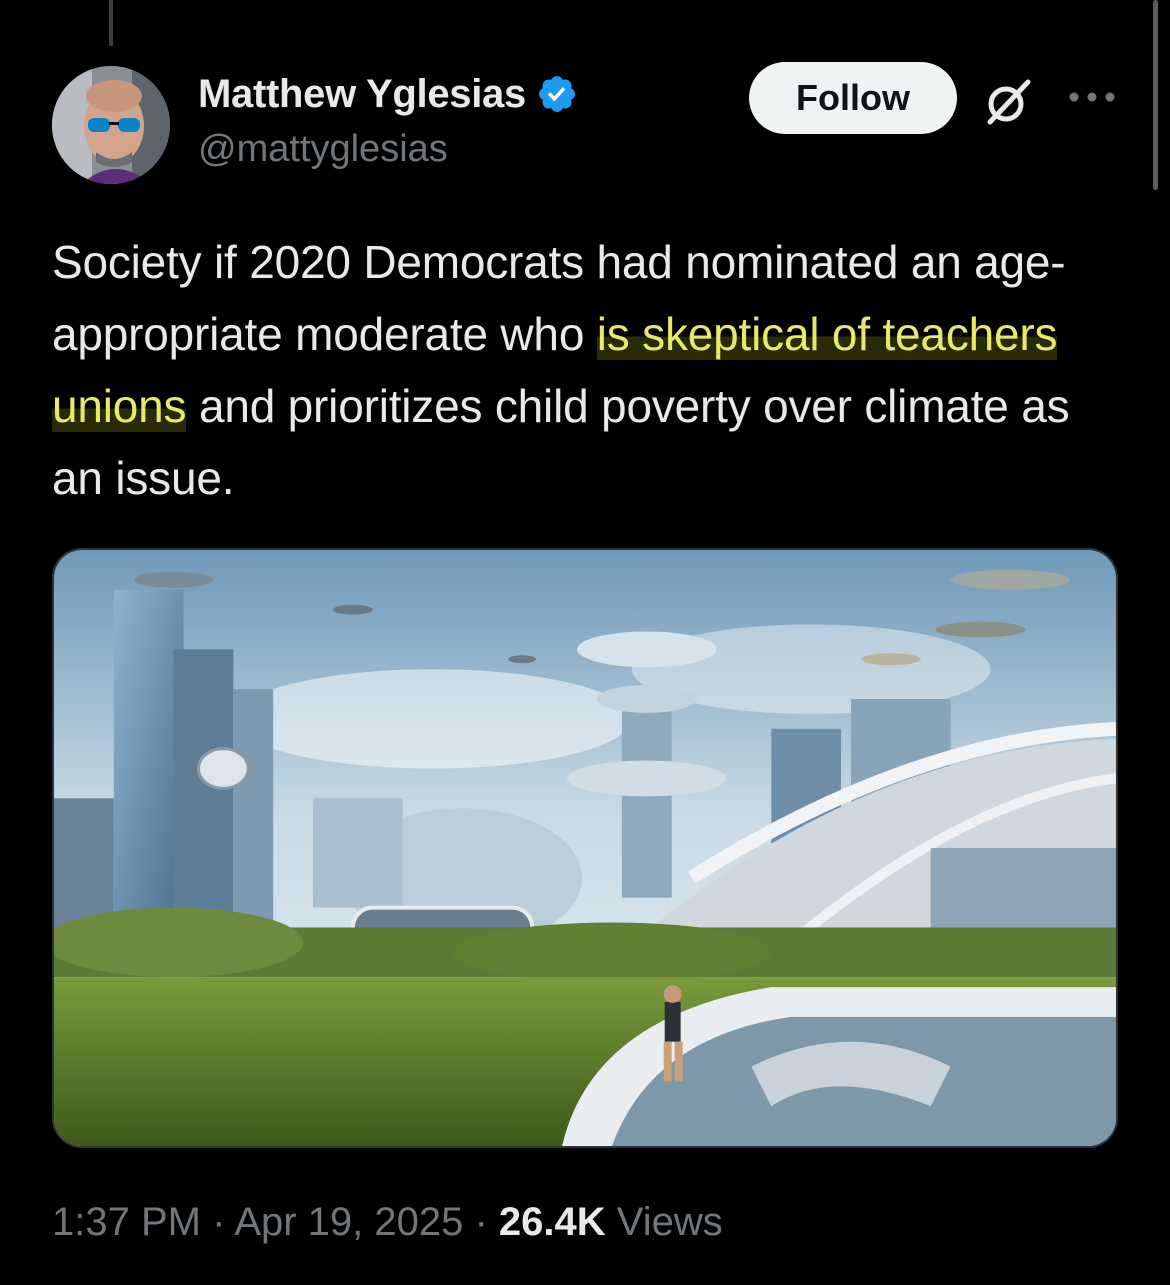  Describe the element at coordinates (111, 23) in the screenshot. I see `thread-connector-line` at that location.